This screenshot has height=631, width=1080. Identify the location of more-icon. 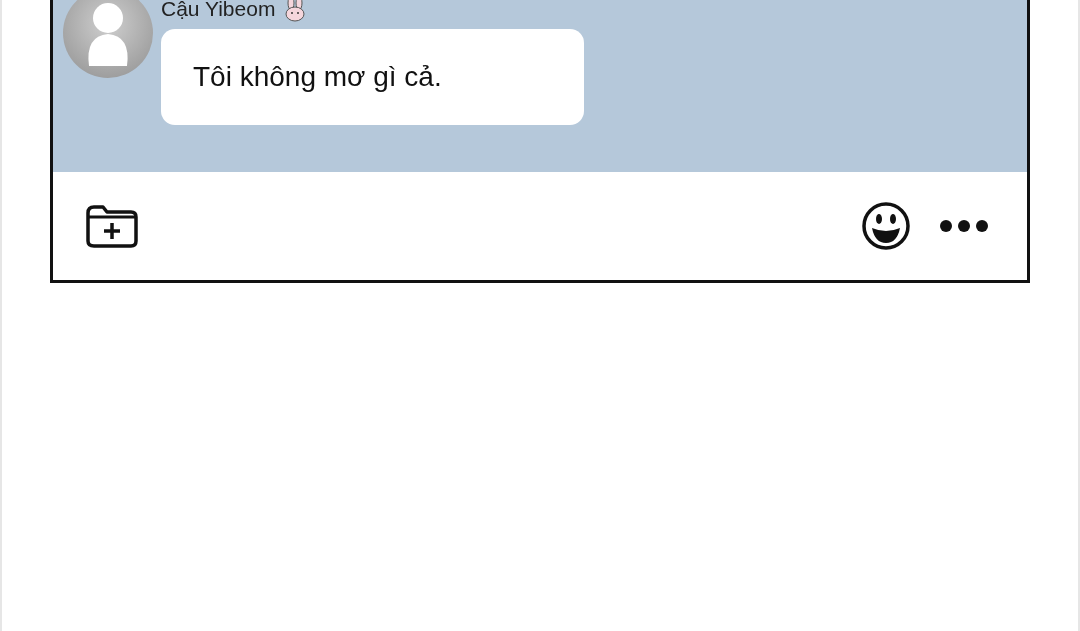
(964, 226).